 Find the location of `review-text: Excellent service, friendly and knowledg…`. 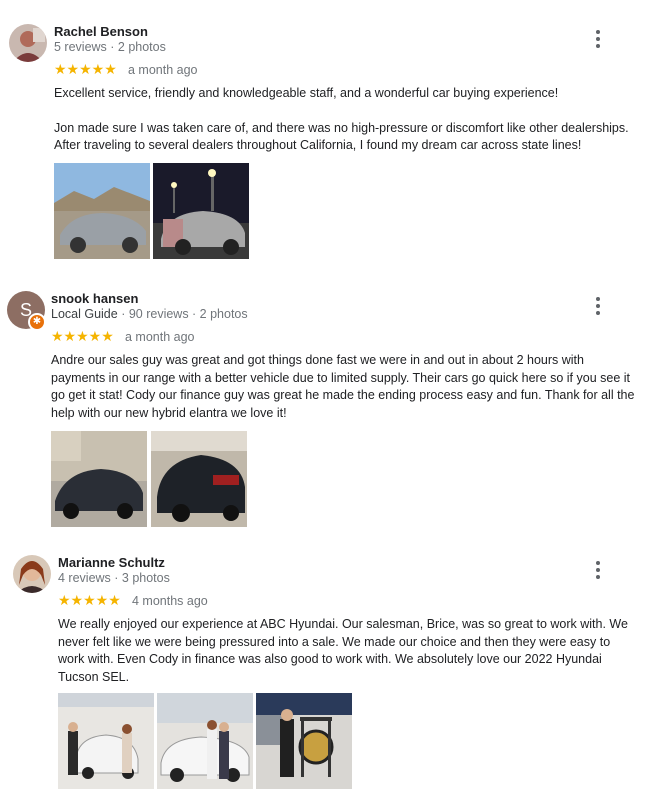

review-text: Excellent service, friendly and knowledg… is located at coordinates (344, 120).